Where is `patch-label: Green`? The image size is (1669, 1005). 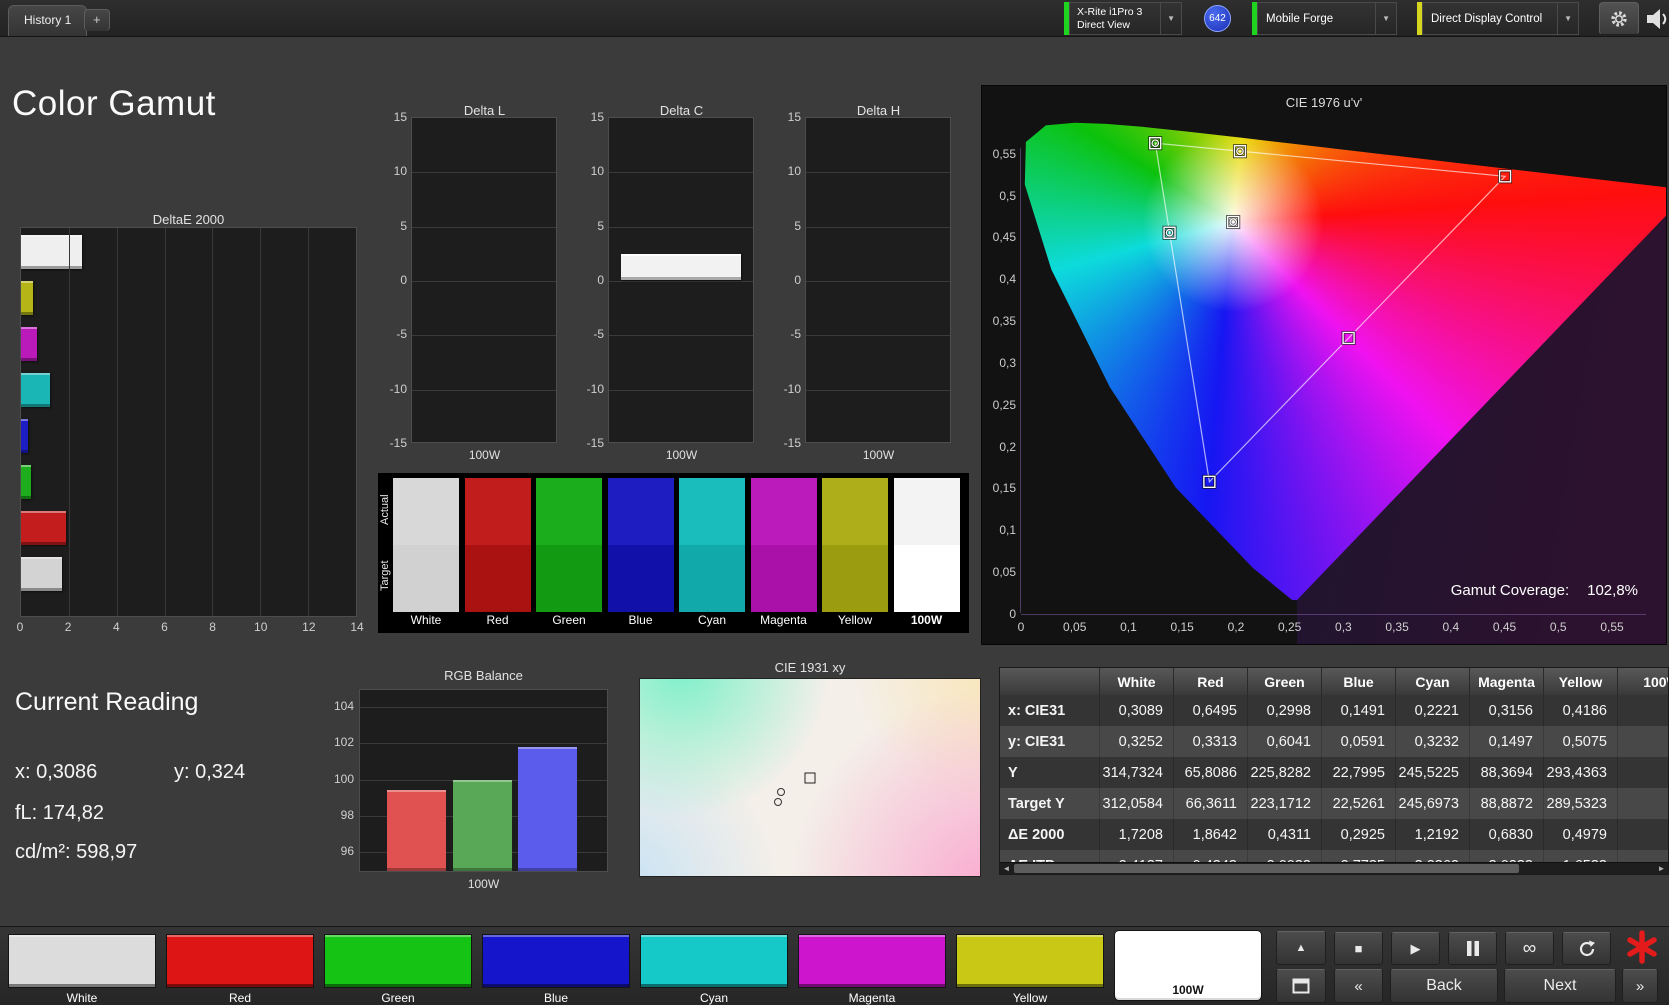
patch-label: Green is located at coordinates (398, 998).